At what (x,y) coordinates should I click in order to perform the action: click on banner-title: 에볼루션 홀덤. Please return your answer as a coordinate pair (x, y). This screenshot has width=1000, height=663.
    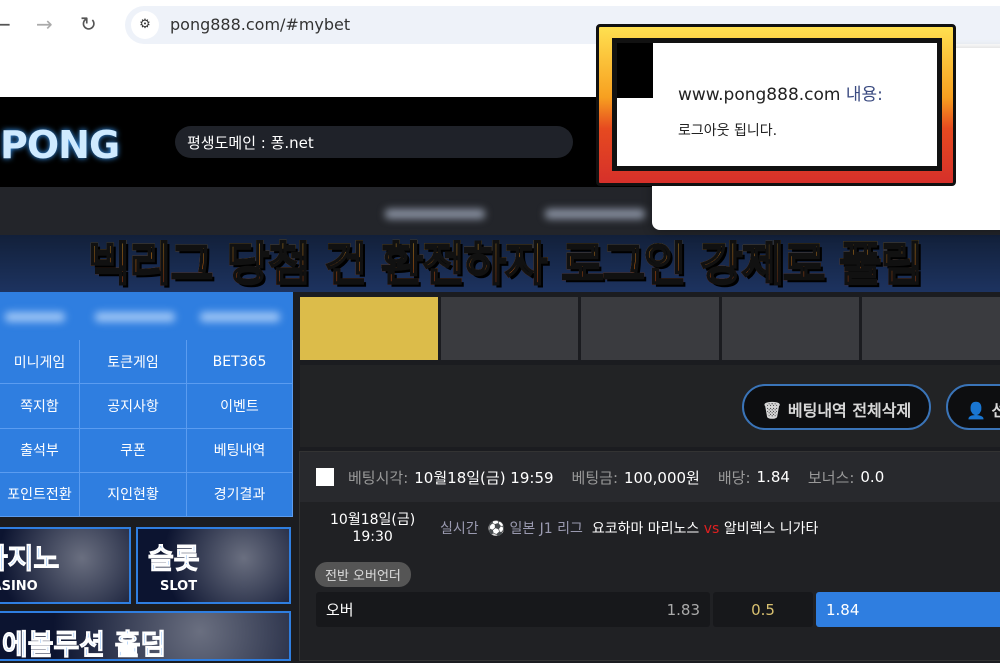
    Looking at the image, I should click on (84, 643).